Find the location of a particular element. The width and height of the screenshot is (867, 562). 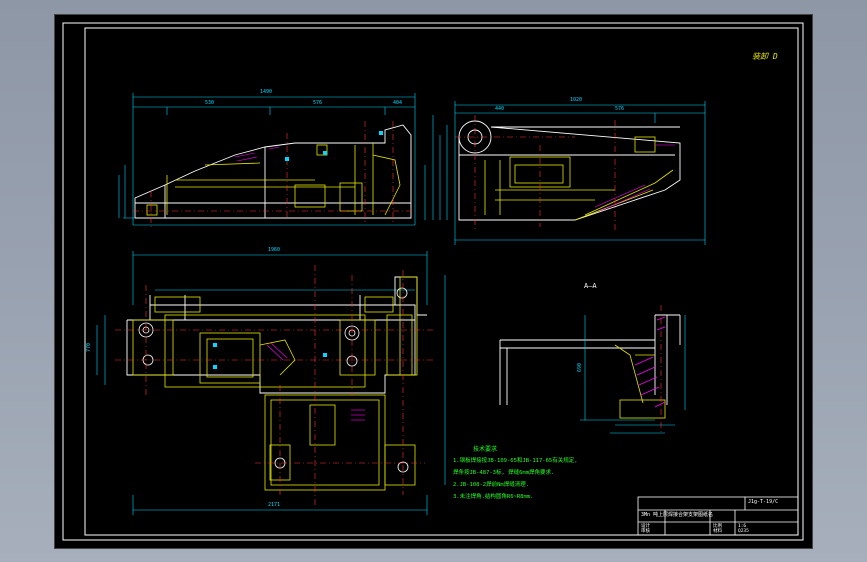

section-a-a is located at coordinates (592, 370).